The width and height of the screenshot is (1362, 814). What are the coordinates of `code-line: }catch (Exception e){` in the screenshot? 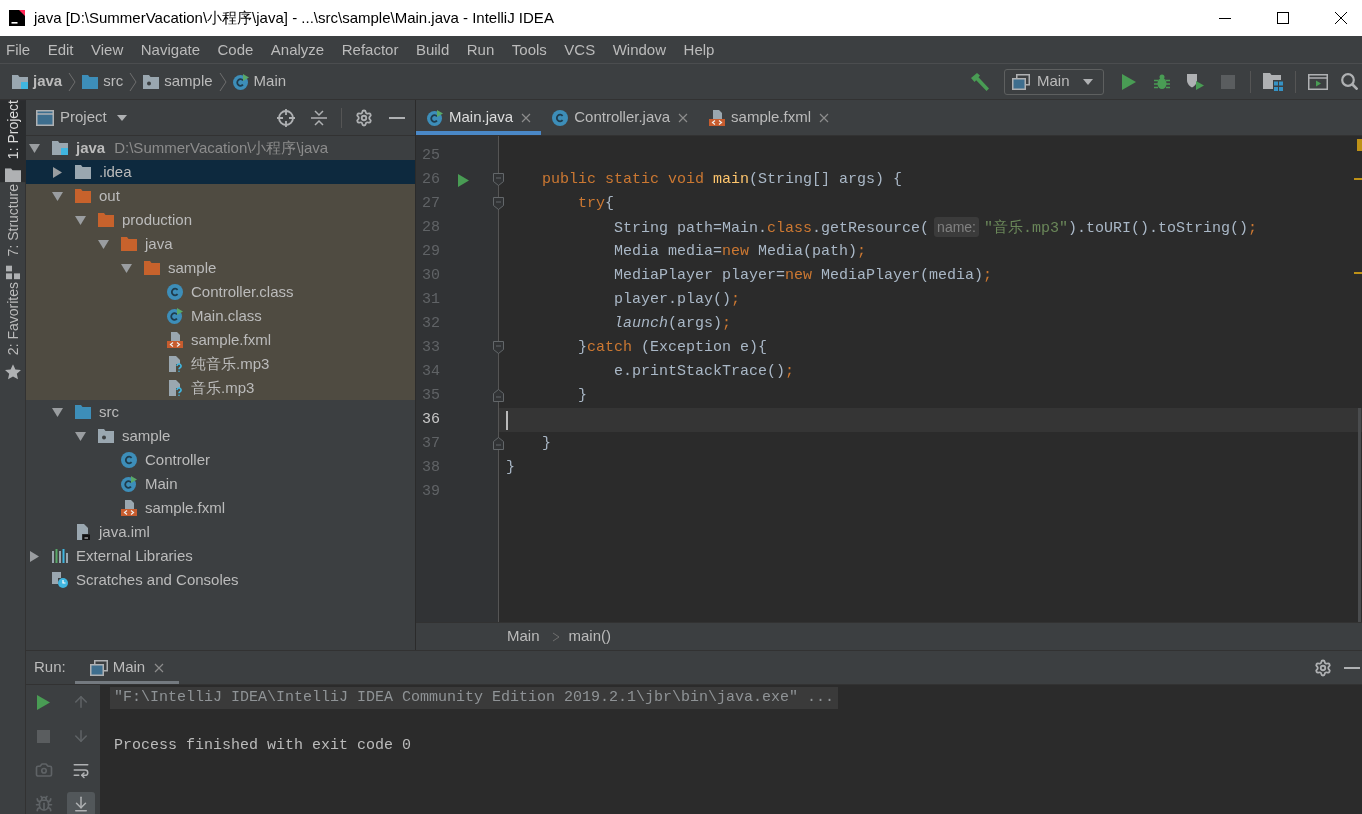 It's located at (672, 348).